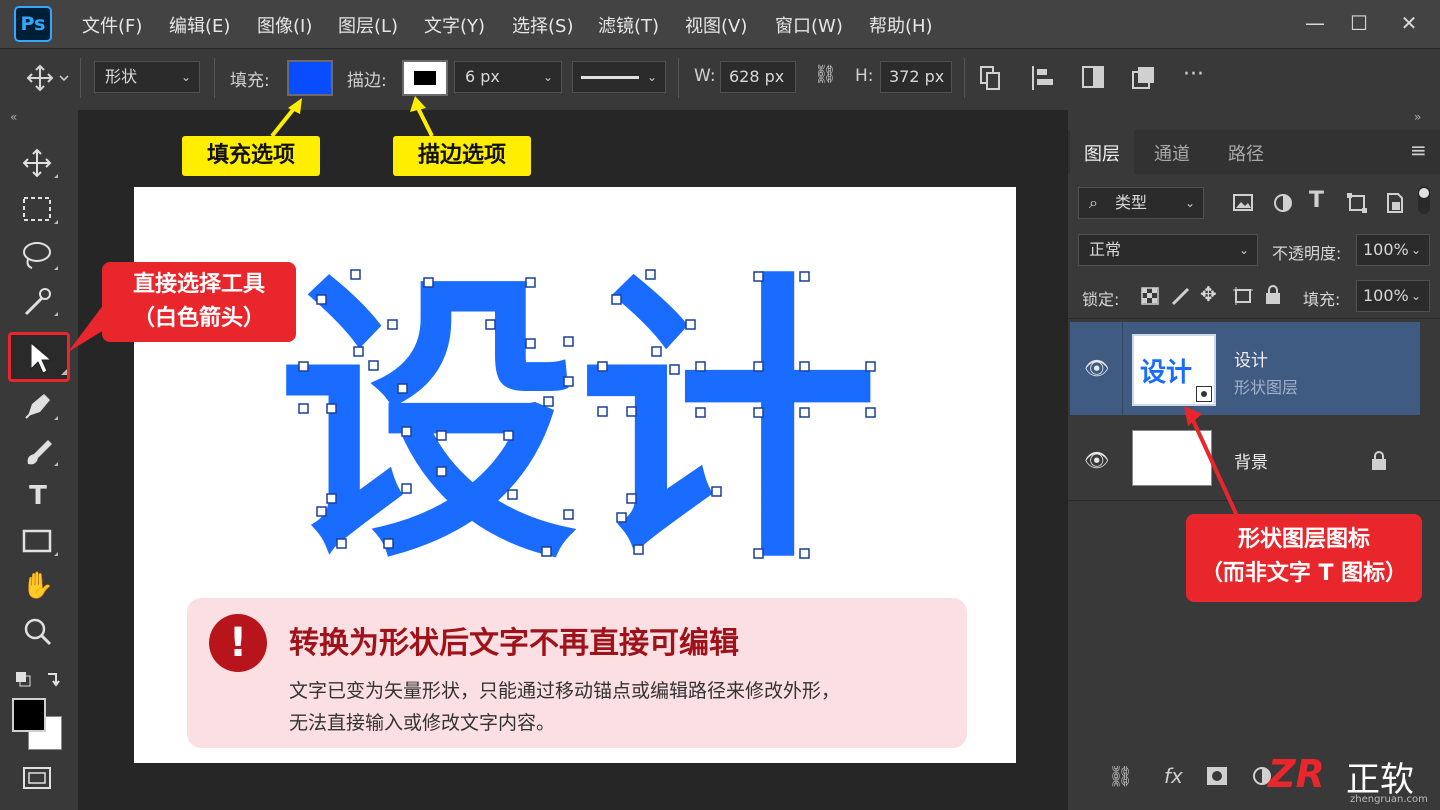 The width and height of the screenshot is (1440, 810). Describe the element at coordinates (199, 25) in the screenshot. I see `menu-edit: 编辑(E)` at that location.